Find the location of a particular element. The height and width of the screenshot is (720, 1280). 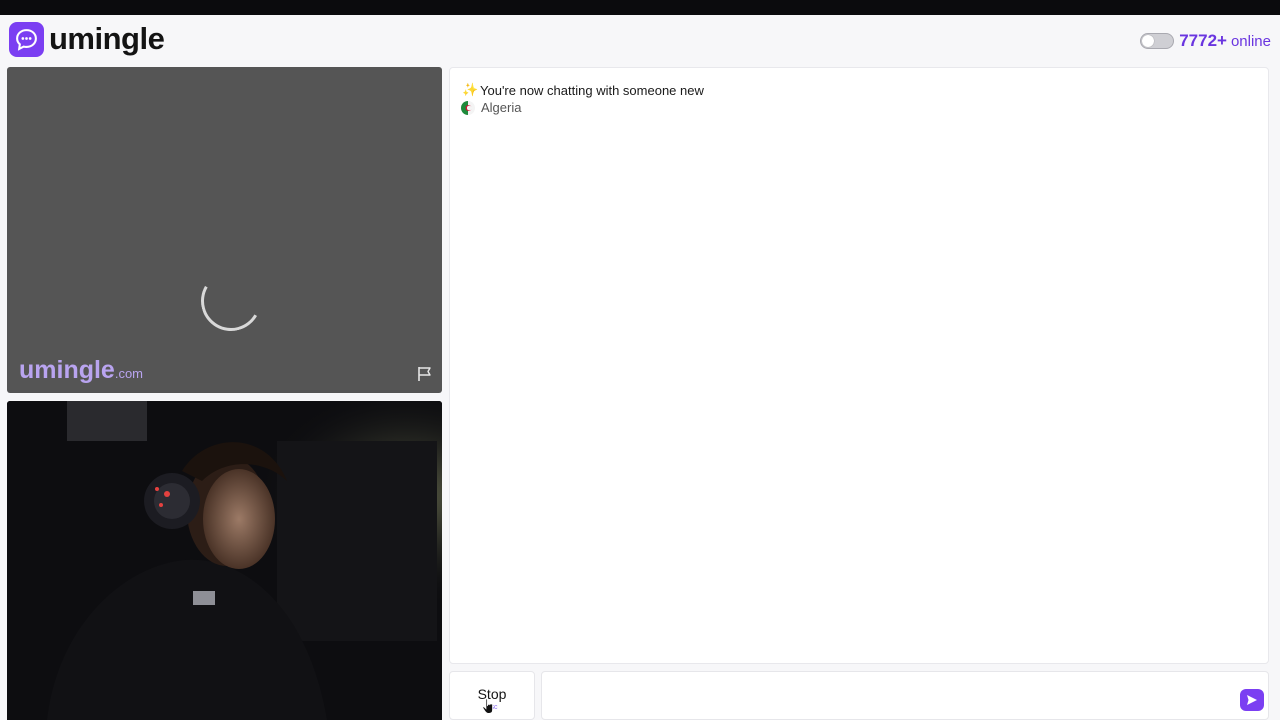

sparkle-icon: ✨ is located at coordinates (470, 89).